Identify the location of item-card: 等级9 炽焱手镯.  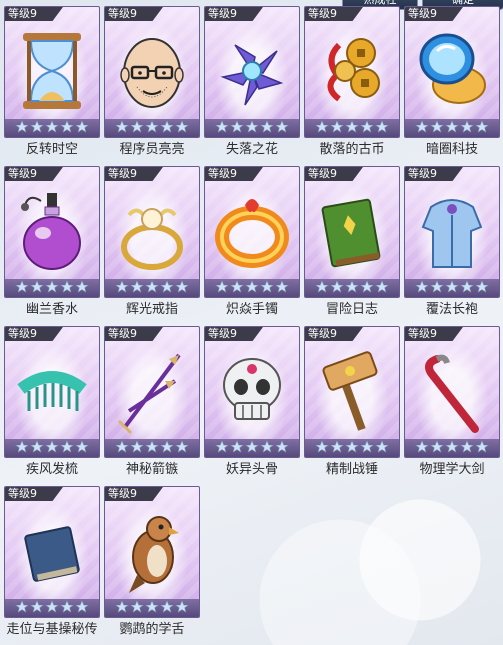
(252, 240).